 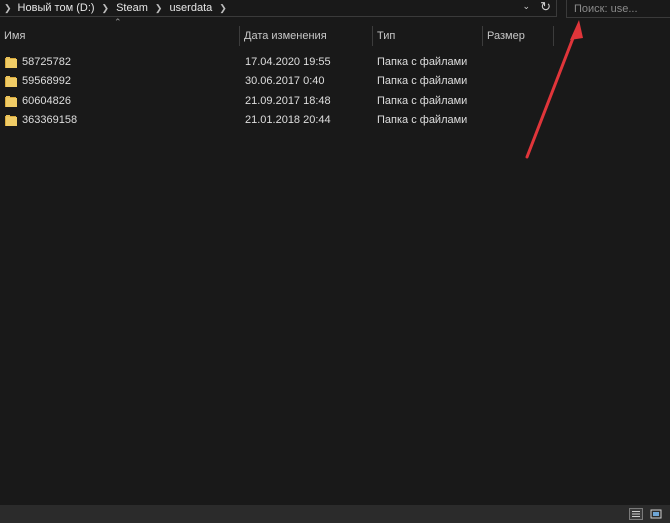 What do you see at coordinates (656, 514) in the screenshot?
I see `large-icons-view-icon` at bounding box center [656, 514].